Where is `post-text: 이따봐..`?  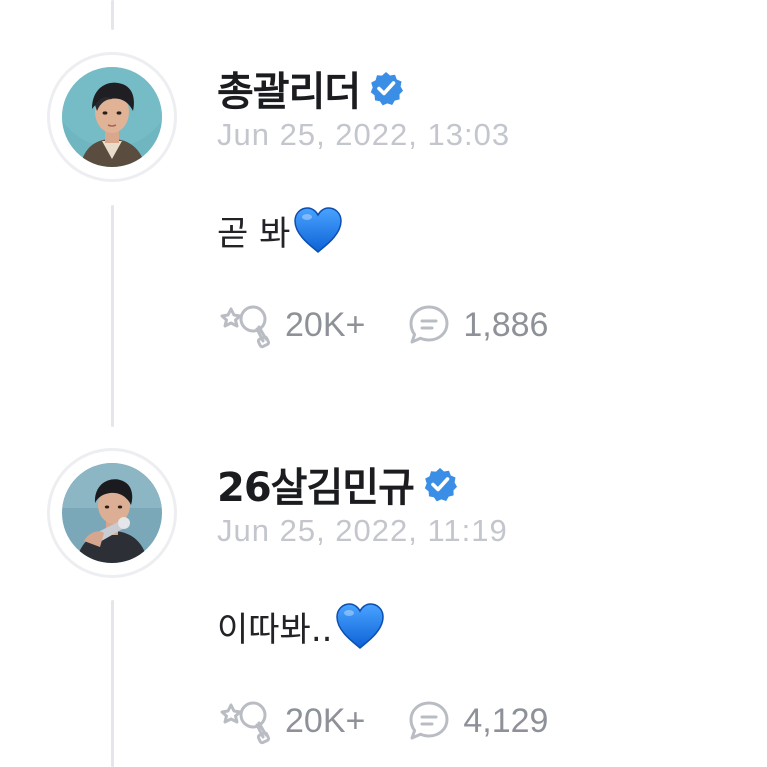
post-text: 이따봐.. is located at coordinates (275, 629).